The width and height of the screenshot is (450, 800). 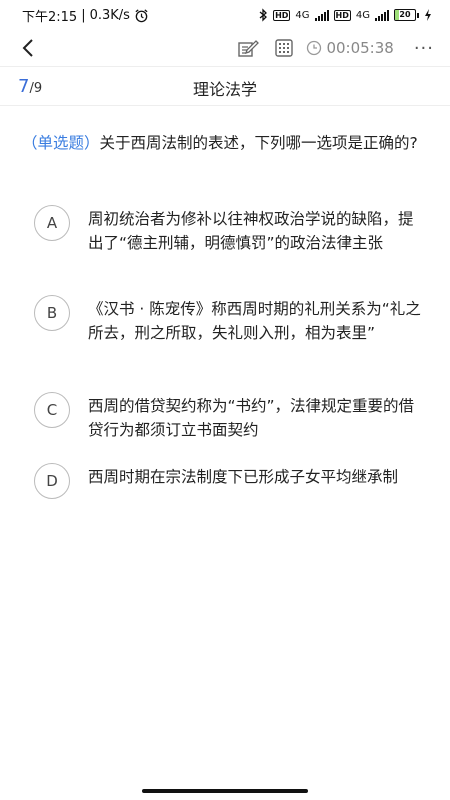 I want to click on option-d: D 西周时期在宗法制度下已形成子女平均继承制, so click(x=229, y=481).